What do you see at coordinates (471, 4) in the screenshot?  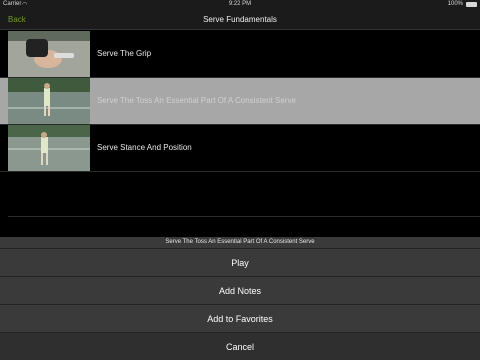 I see `battery-icon` at bounding box center [471, 4].